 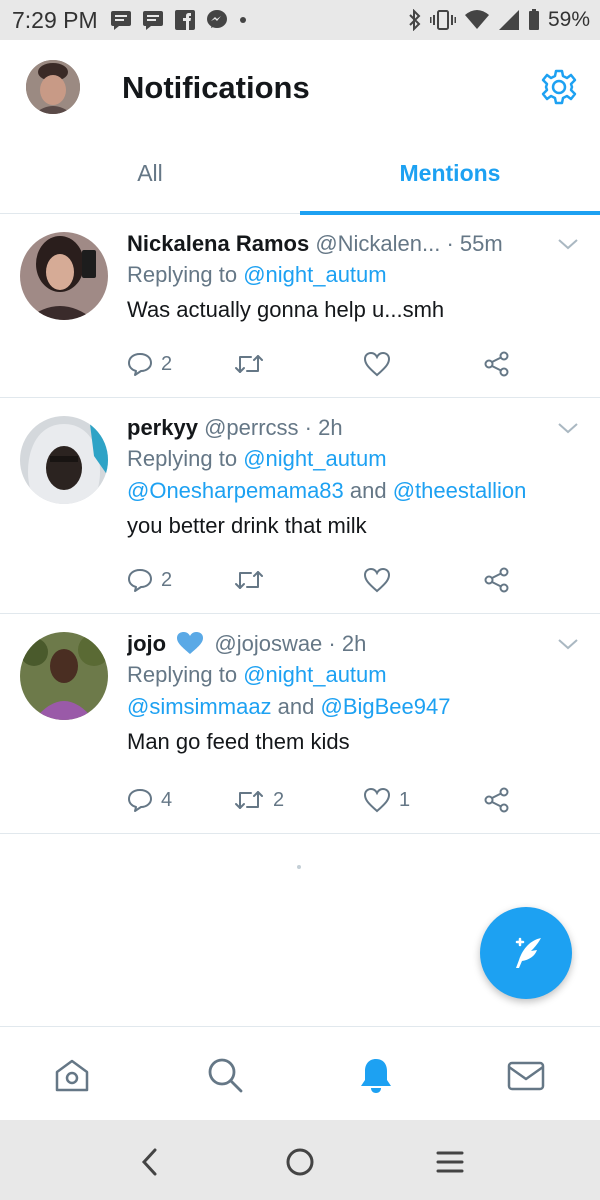 I want to click on mention-link: @BigBee947, so click(x=386, y=706).